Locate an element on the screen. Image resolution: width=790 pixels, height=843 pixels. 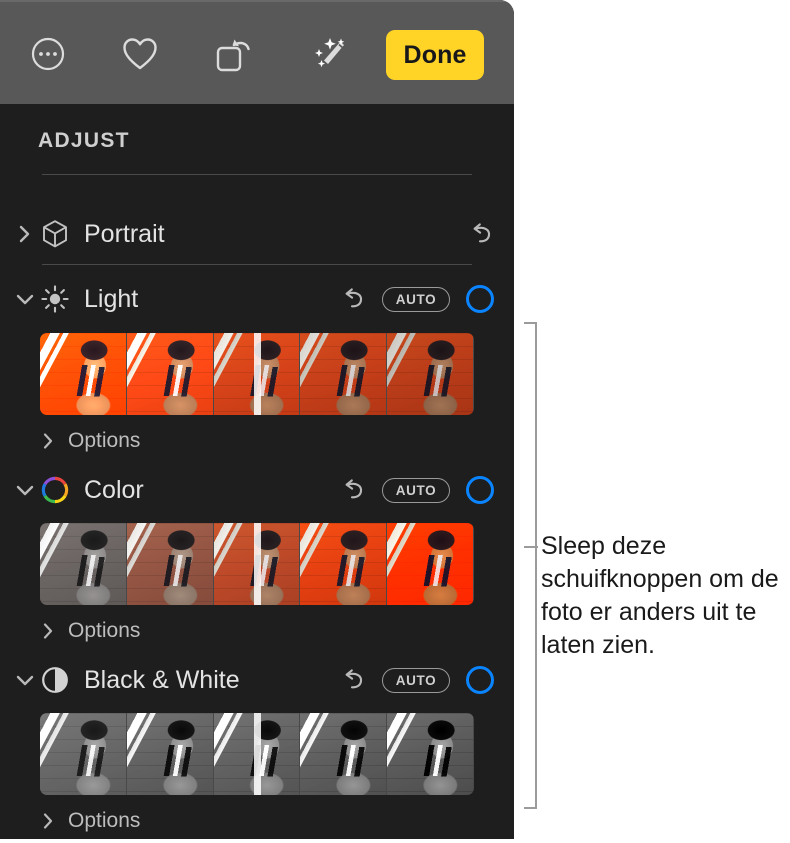
favorite-button is located at coordinates (140, 54).